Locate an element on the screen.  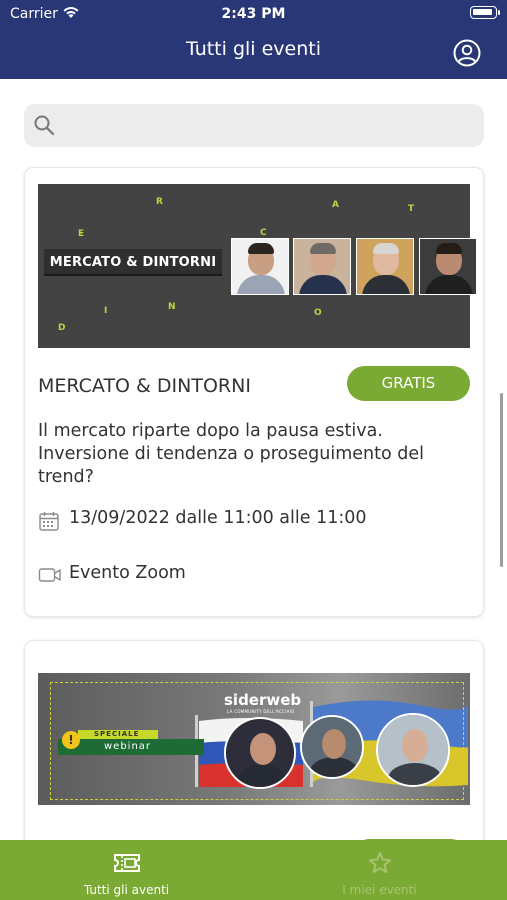
scrollbar is located at coordinates (501, 480).